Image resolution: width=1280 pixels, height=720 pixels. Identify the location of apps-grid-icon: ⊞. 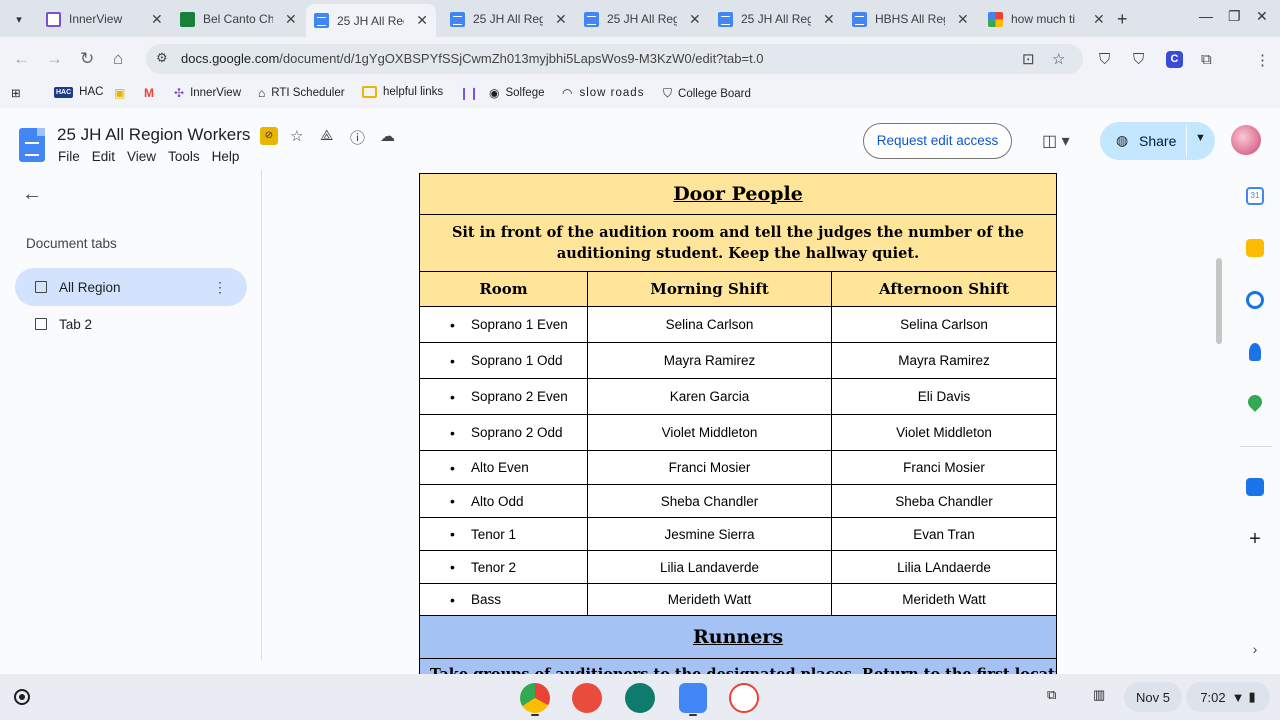
(16, 93).